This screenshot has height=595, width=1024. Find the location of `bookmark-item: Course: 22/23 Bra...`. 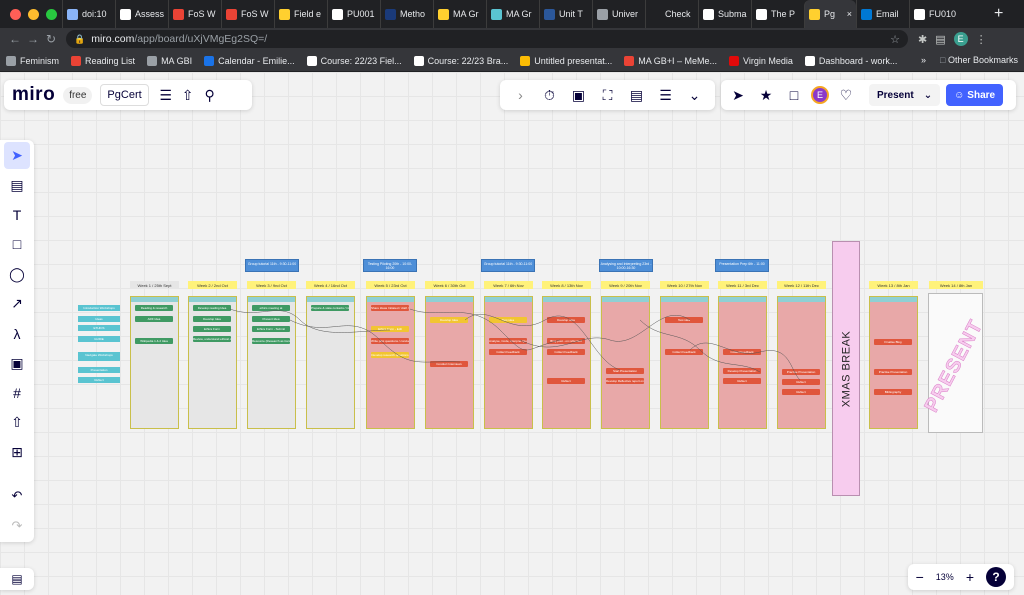

bookmark-item: Course: 22/23 Bra... is located at coordinates (460, 60).